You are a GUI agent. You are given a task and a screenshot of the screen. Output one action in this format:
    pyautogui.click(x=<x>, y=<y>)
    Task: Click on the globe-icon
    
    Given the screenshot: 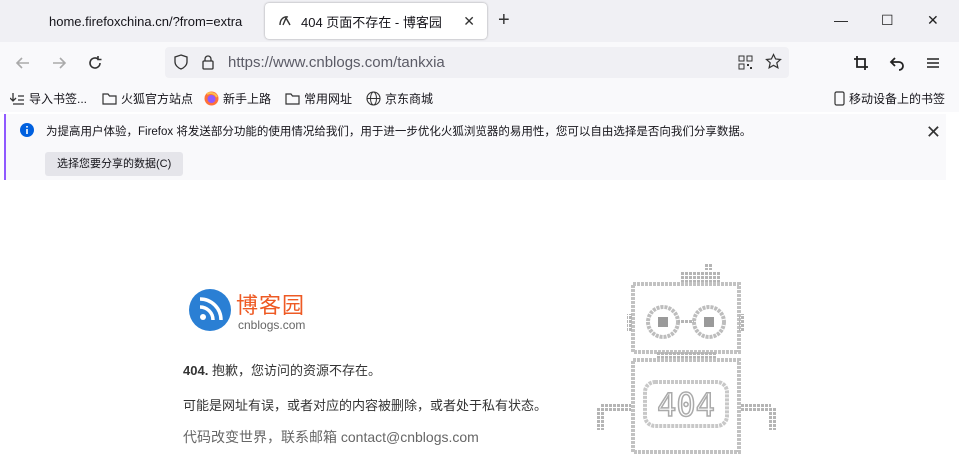 What is the action you would take?
    pyautogui.click(x=373, y=98)
    